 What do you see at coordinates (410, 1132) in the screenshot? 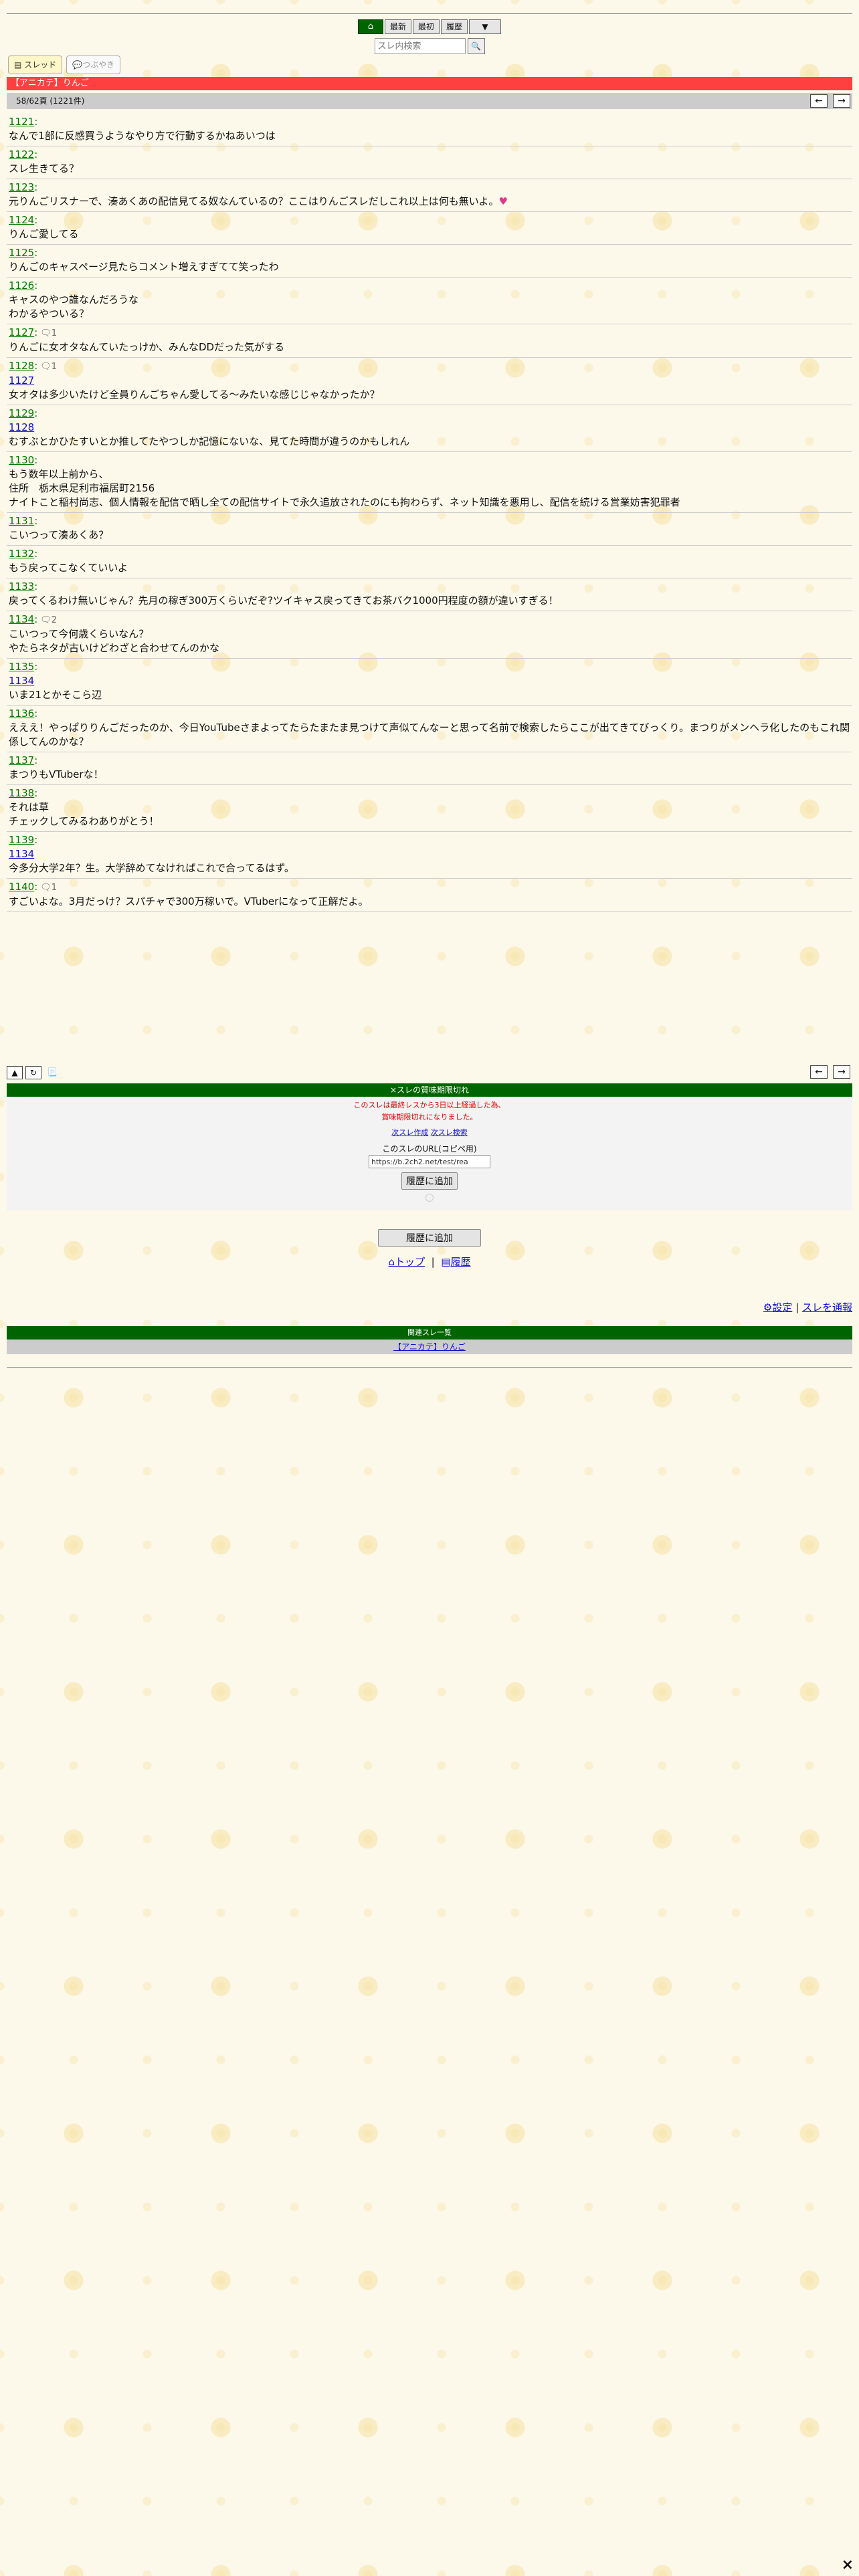
I see `create-next-thread-link: 次スレ作成` at bounding box center [410, 1132].